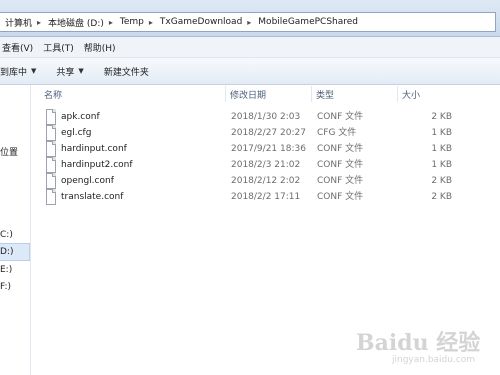  Describe the element at coordinates (337, 133) in the screenshot. I see `file-type: CFG 文件` at that location.